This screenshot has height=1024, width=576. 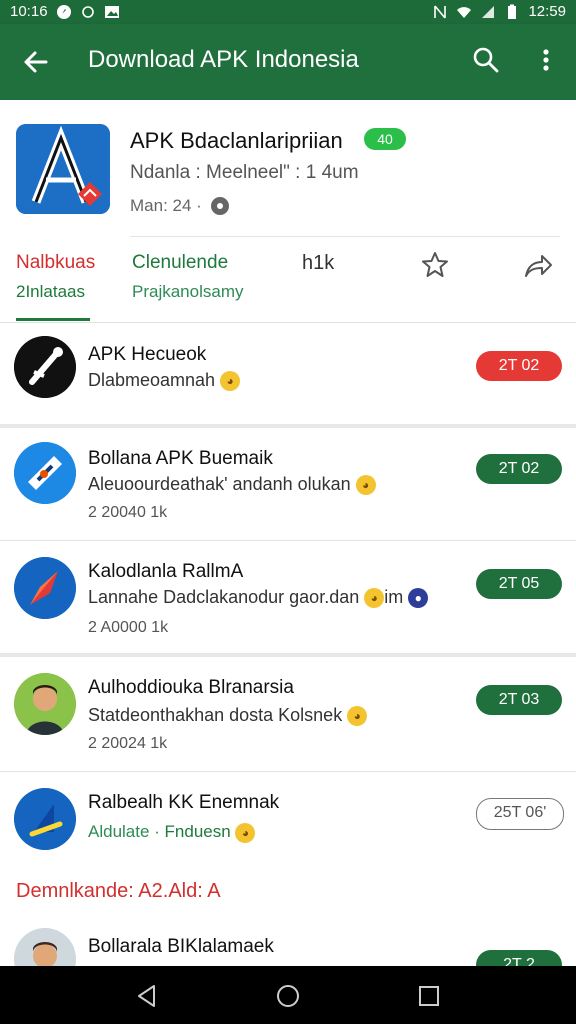 What do you see at coordinates (111, 11) in the screenshot?
I see `image-icon` at bounding box center [111, 11].